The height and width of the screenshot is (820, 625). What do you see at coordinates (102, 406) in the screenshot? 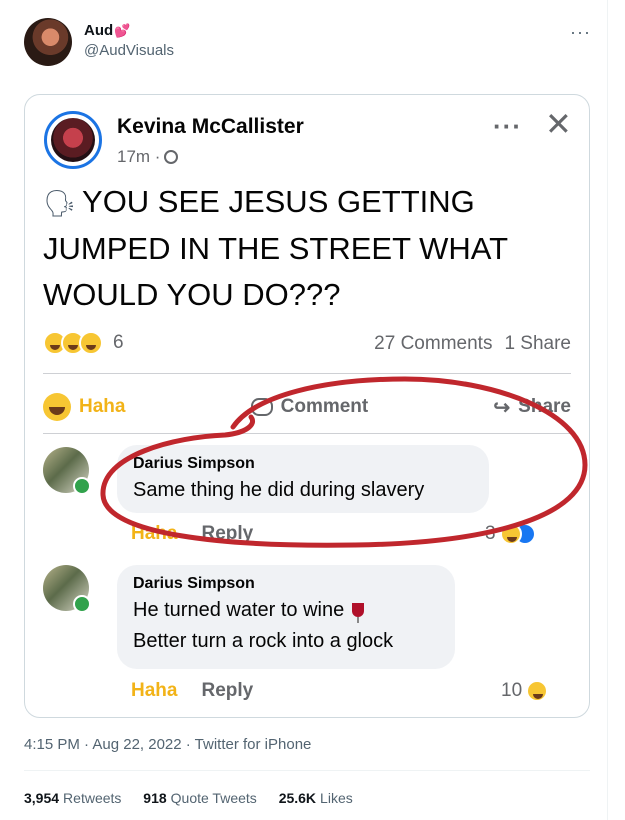
I see `fb-haha-label: Haha` at bounding box center [102, 406].